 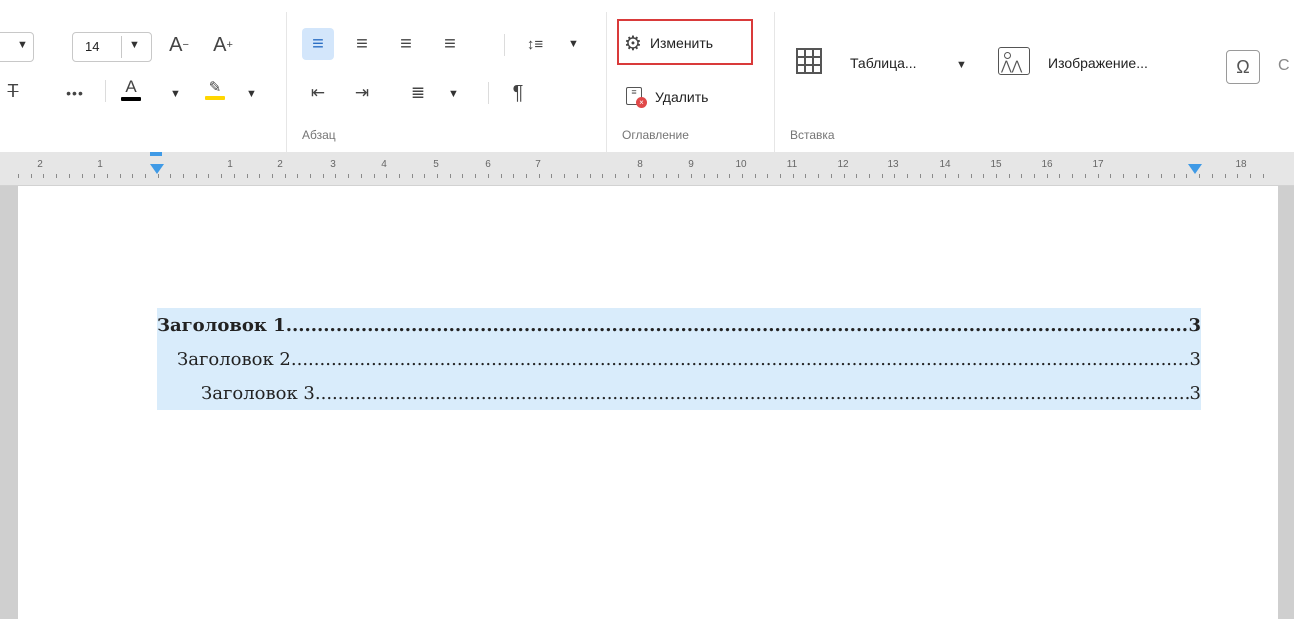 What do you see at coordinates (1098, 164) in the screenshot?
I see `ruler-number: 17` at bounding box center [1098, 164].